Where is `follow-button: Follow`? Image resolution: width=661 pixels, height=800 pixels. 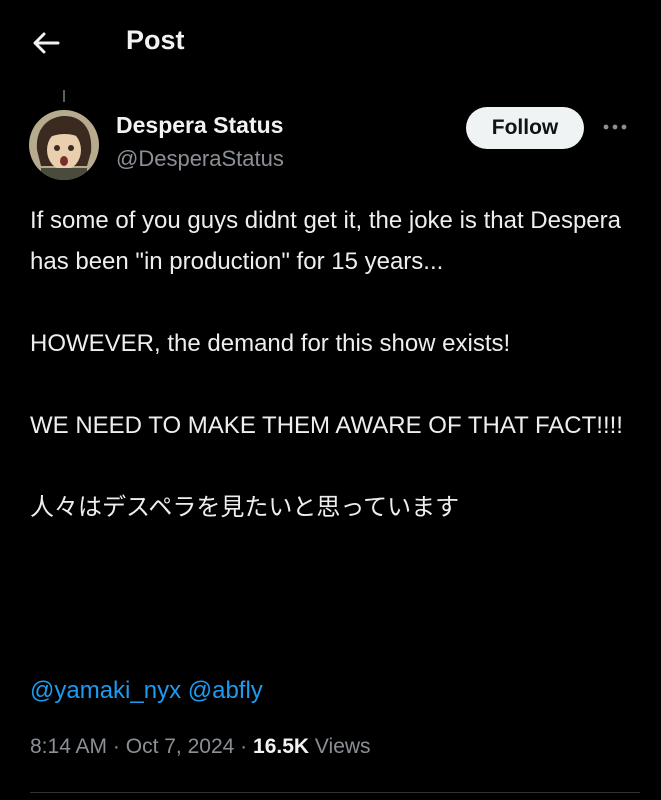
follow-button: Follow is located at coordinates (525, 128).